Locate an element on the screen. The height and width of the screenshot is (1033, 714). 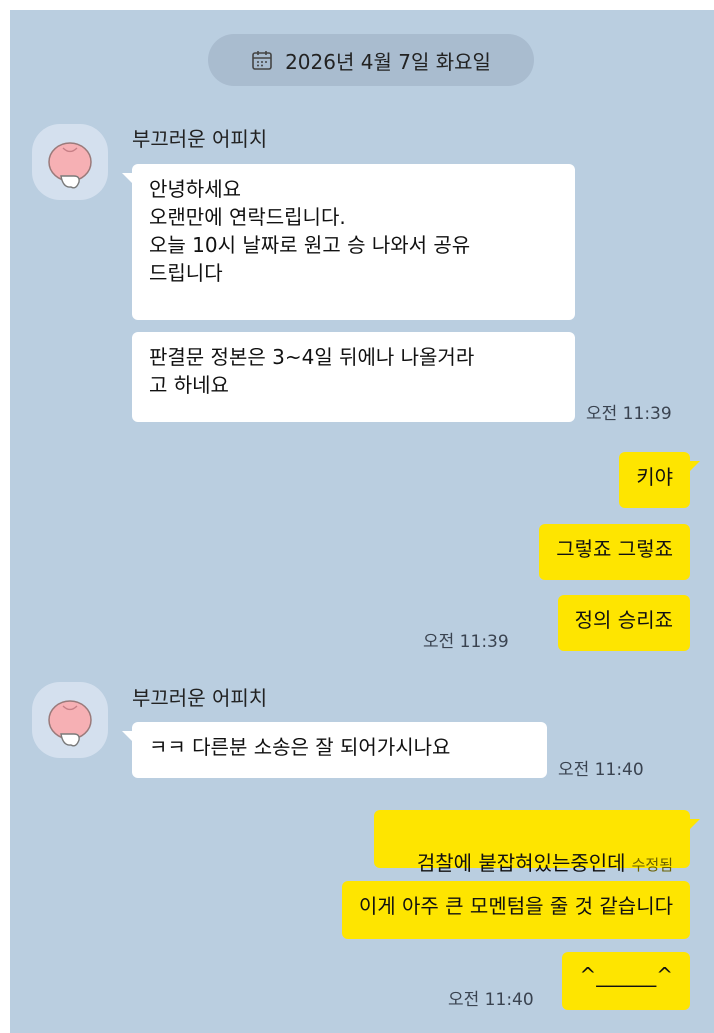
outgoing-message: ^______^ is located at coordinates (626, 981).